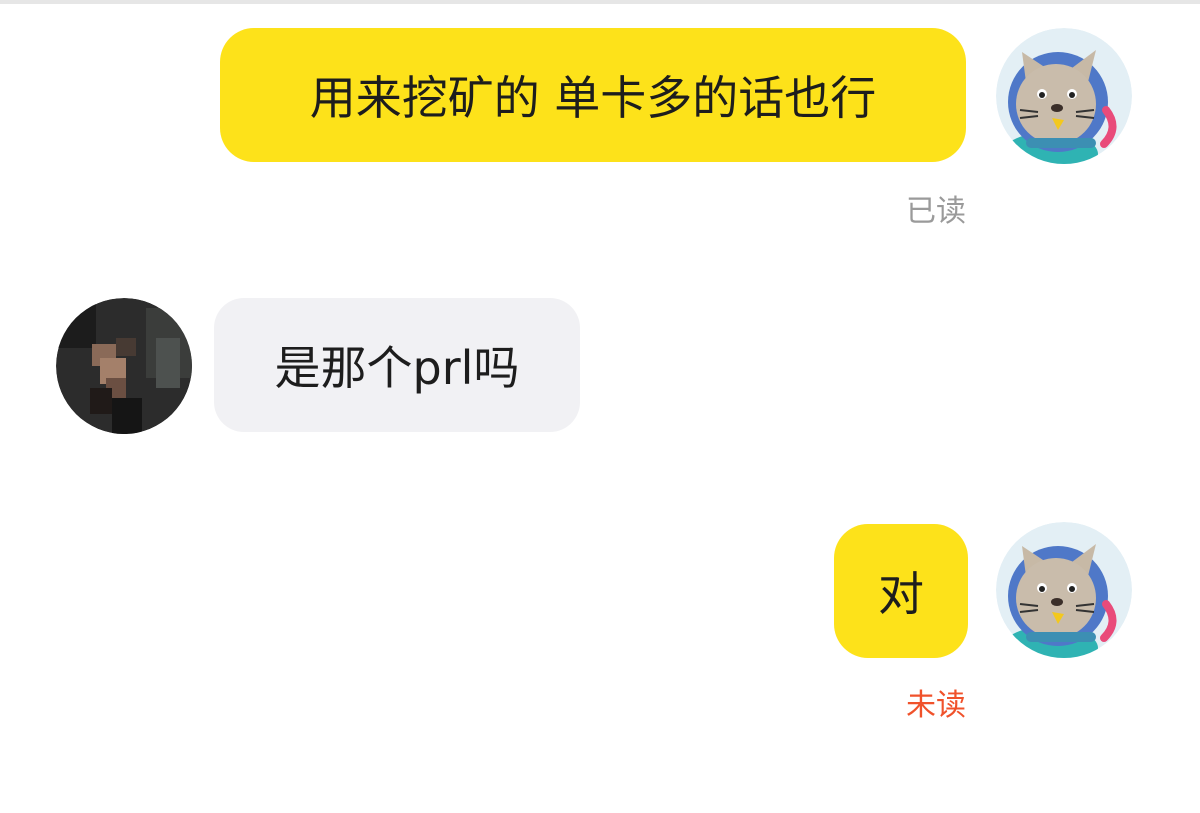 Image resolution: width=1200 pixels, height=813 pixels. Describe the element at coordinates (901, 594) in the screenshot. I see `message-text: 对` at that location.